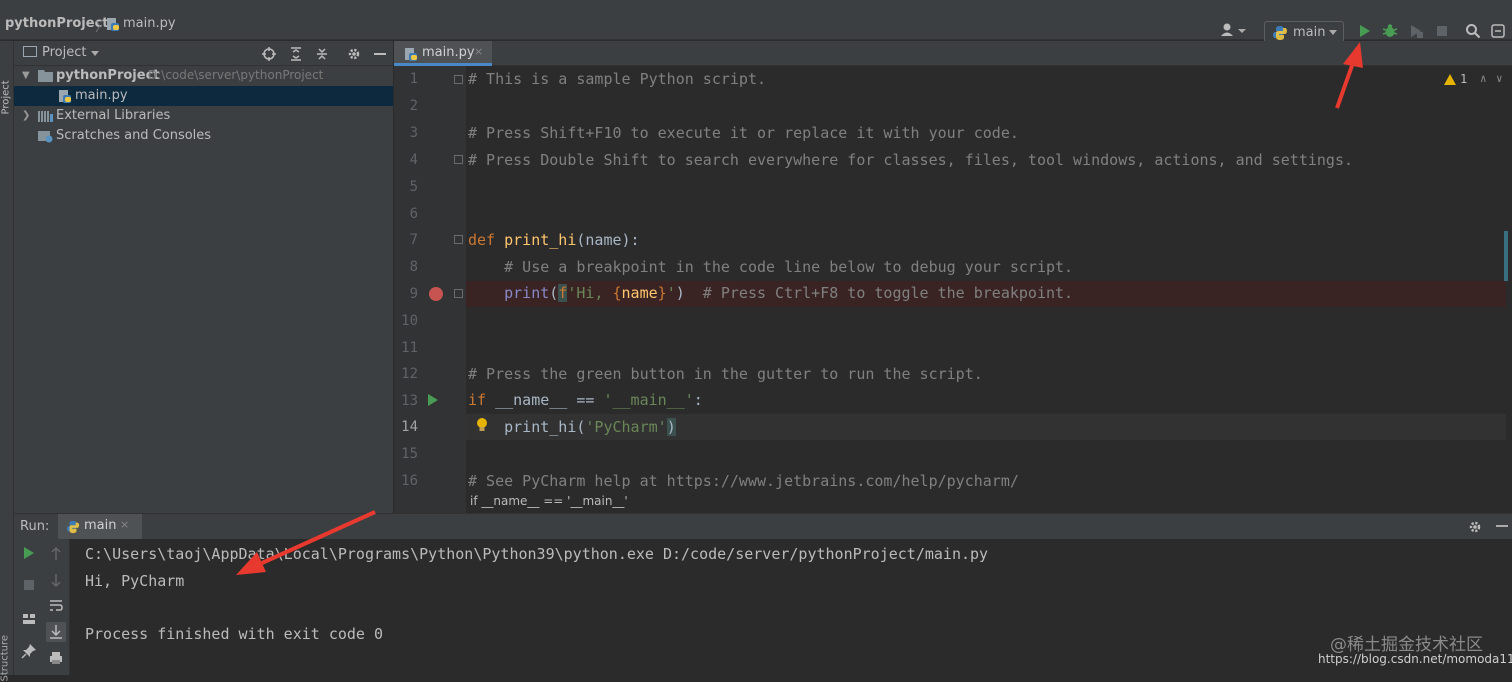  I want to click on line-number: 7, so click(413, 240).